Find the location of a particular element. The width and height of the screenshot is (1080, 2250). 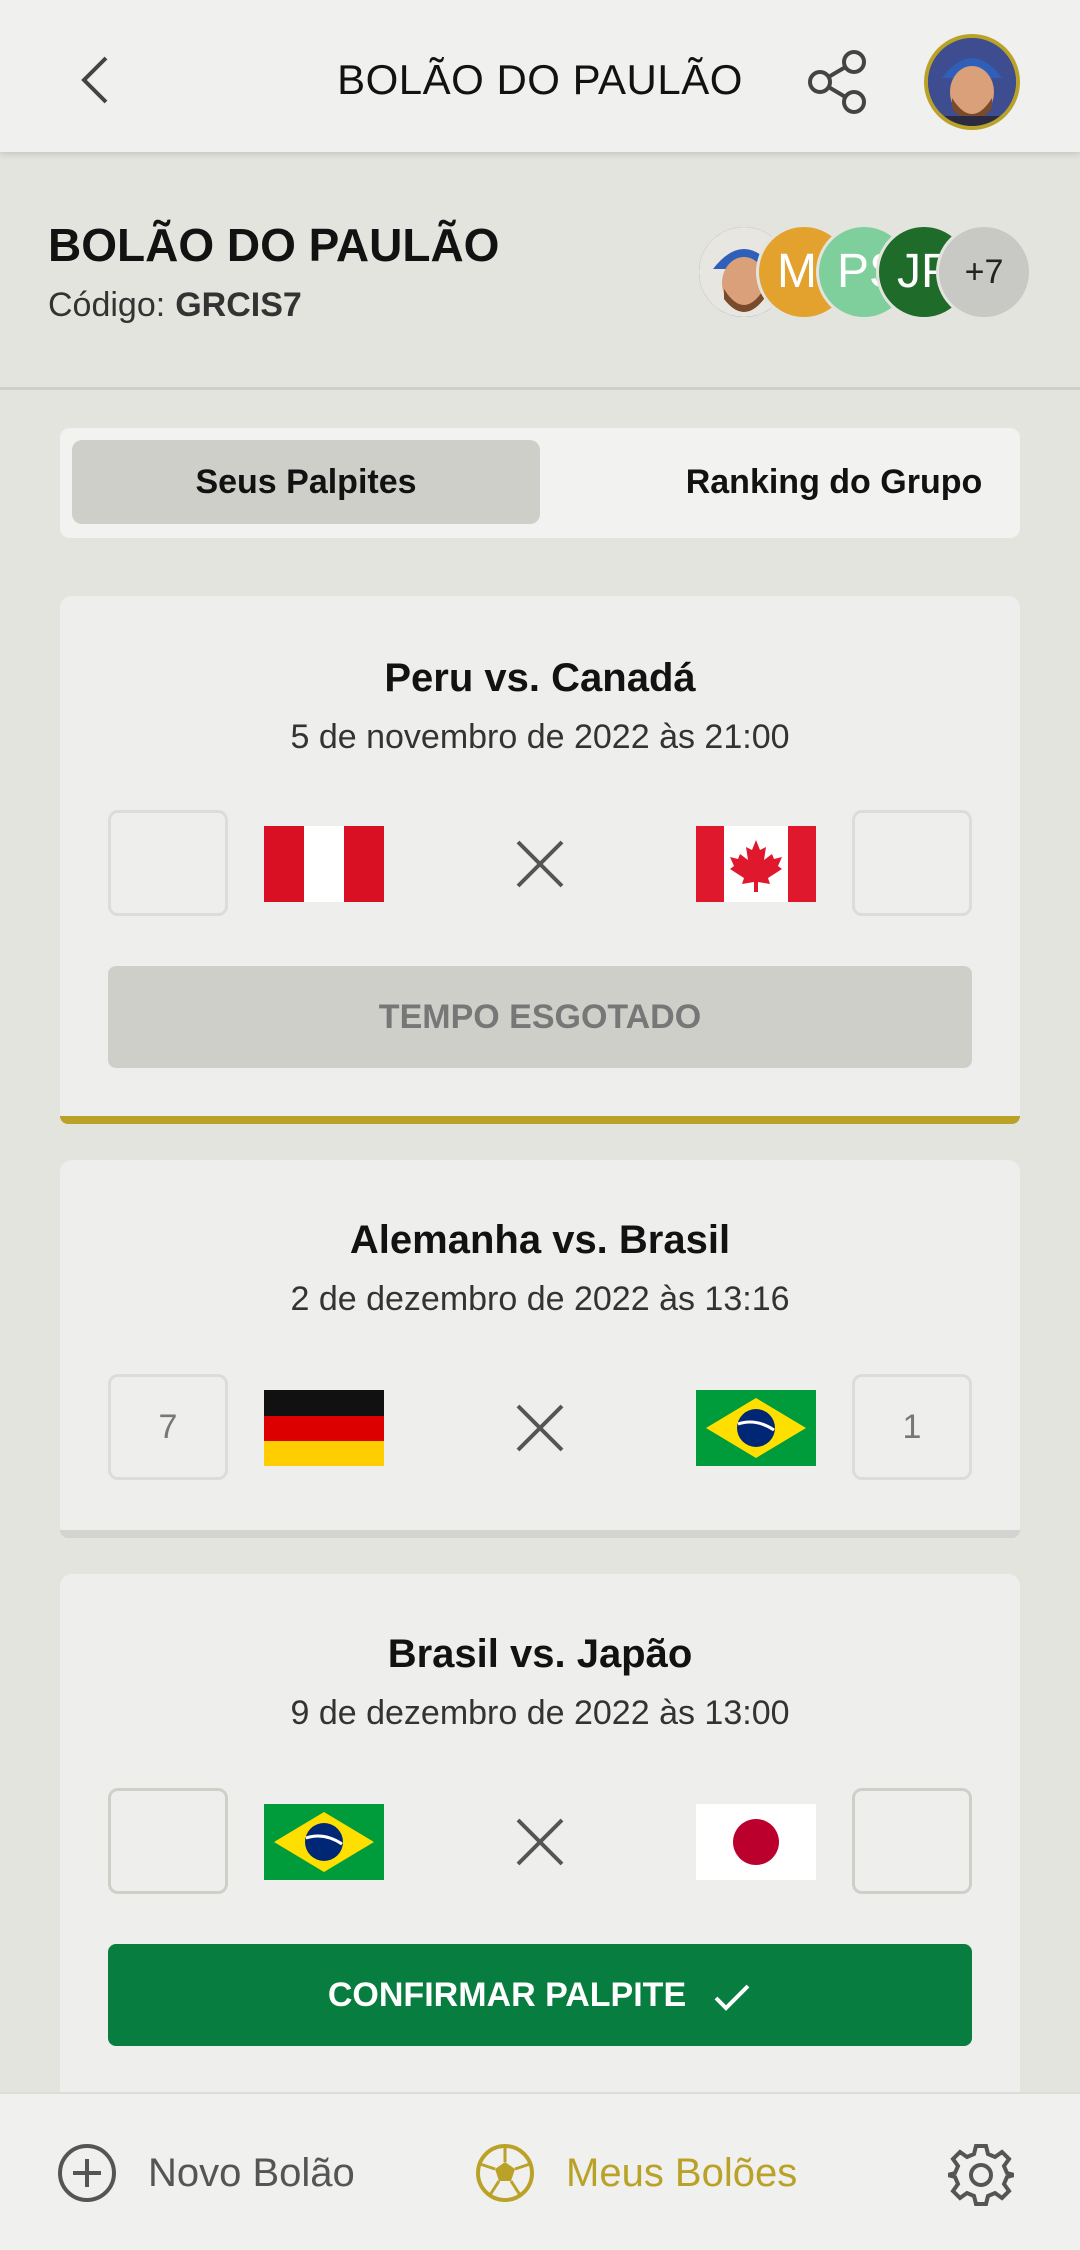

top-app-bar: BOLÃO DO PAULÃO is located at coordinates (540, 76).